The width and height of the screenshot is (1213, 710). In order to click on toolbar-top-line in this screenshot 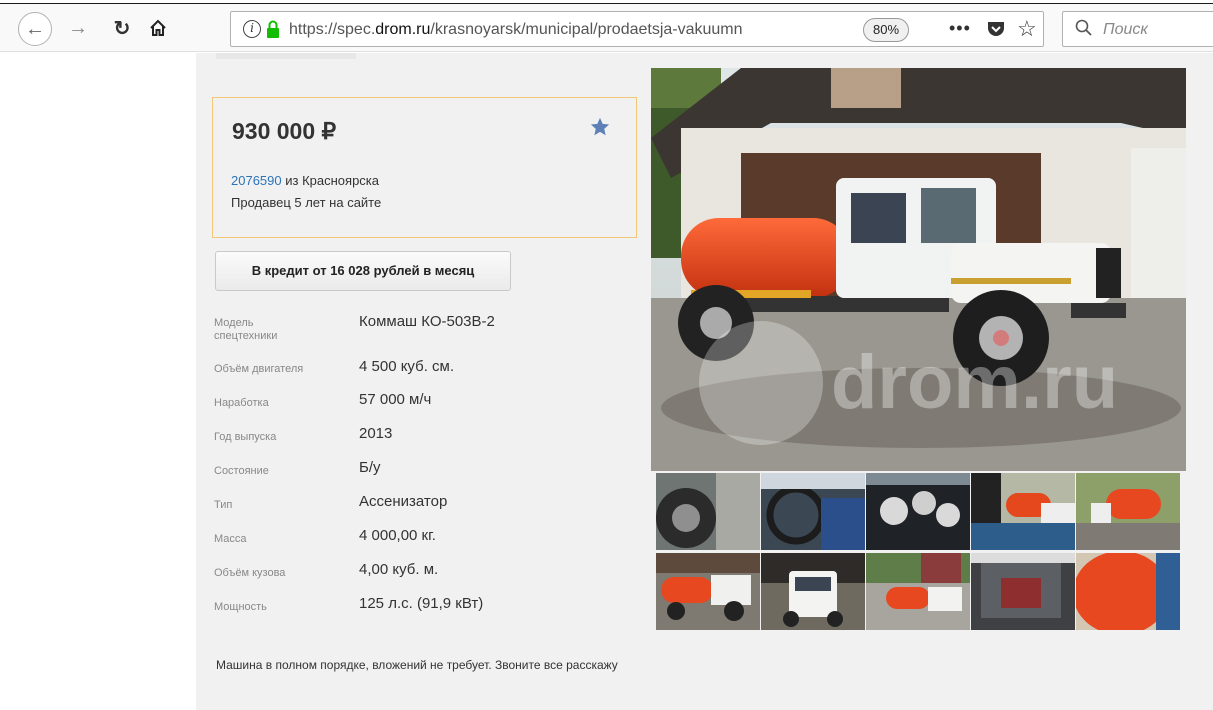, I will do `click(606, 2)`.